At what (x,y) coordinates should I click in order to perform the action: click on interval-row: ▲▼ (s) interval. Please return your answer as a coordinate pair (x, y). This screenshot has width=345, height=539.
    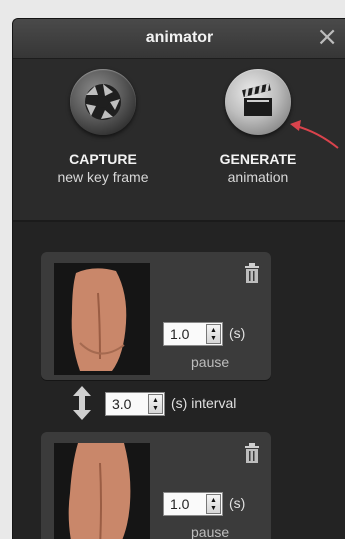
    Looking at the image, I should click on (187, 403).